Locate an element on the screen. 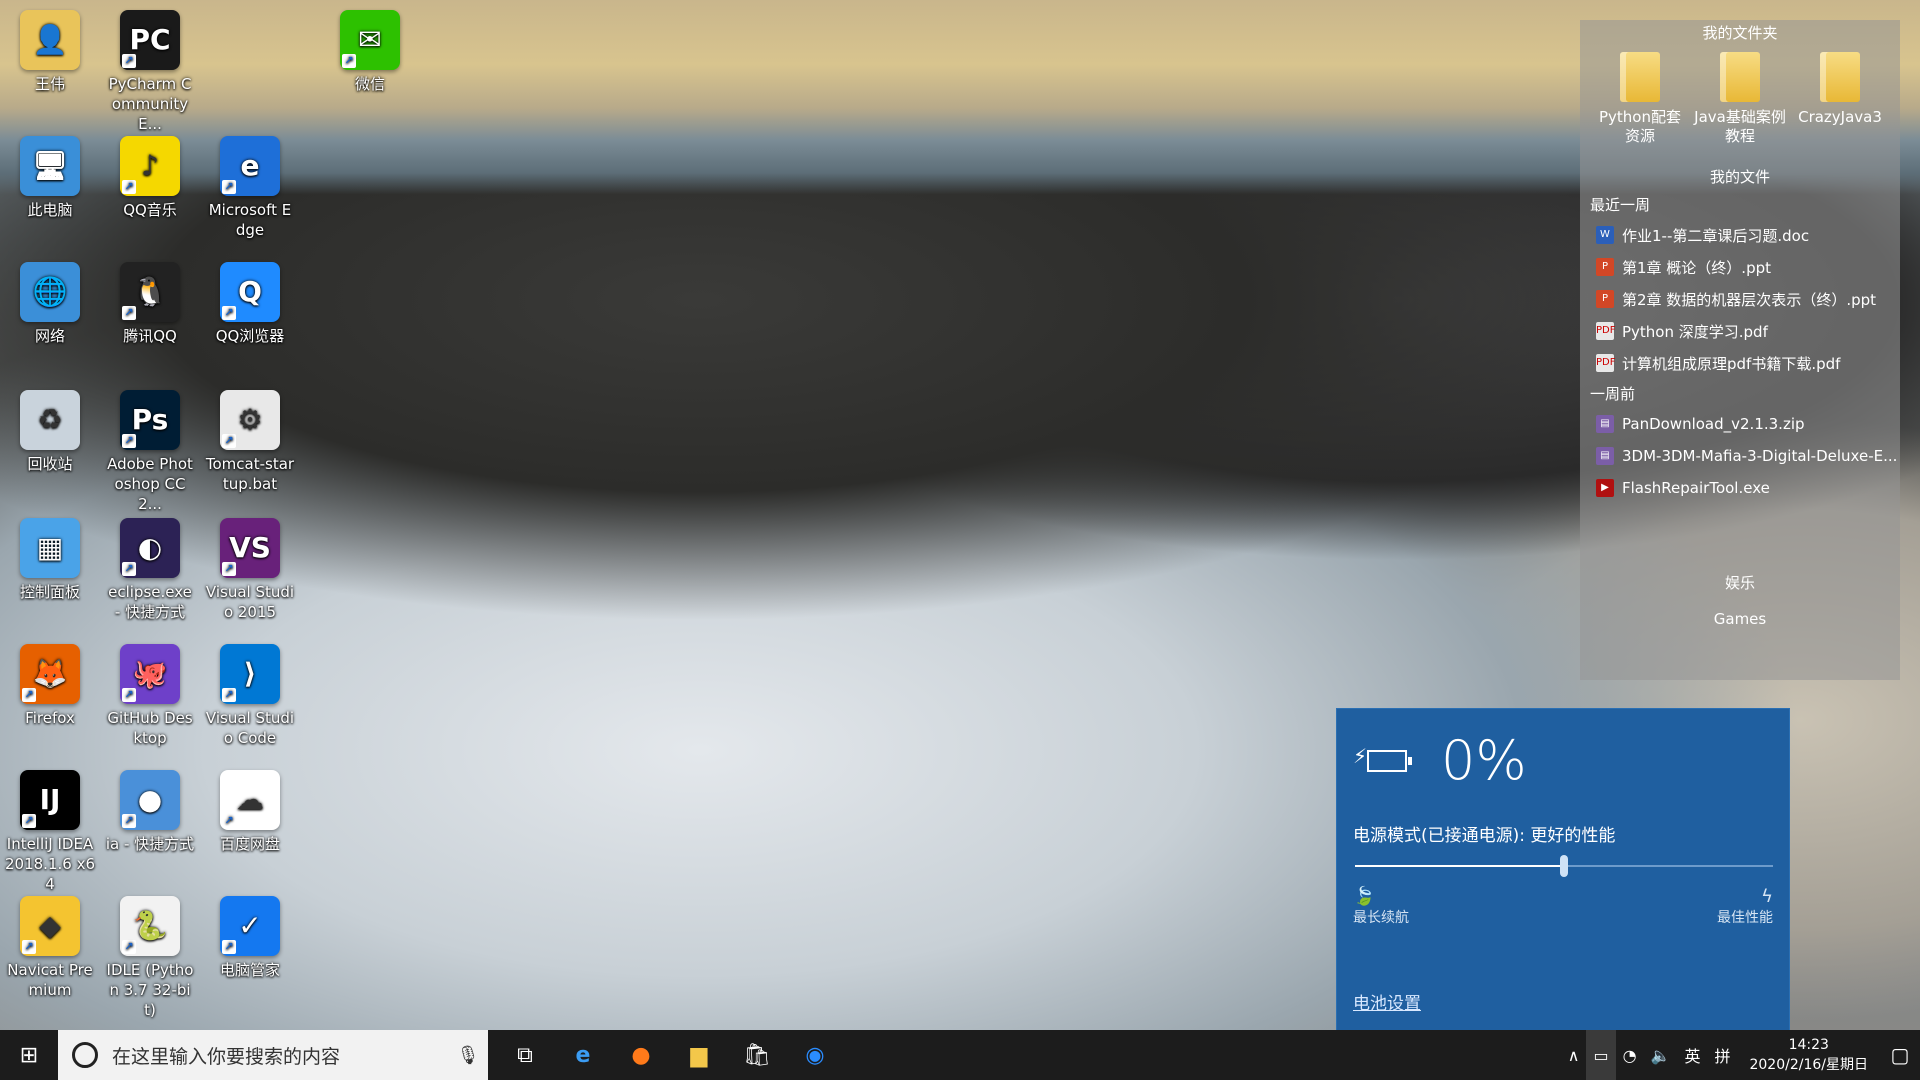 This screenshot has height=1080, width=1920. desktop-icon-github-desktop: 🐙 ↗ GitHub Desktop is located at coordinates (150, 696).